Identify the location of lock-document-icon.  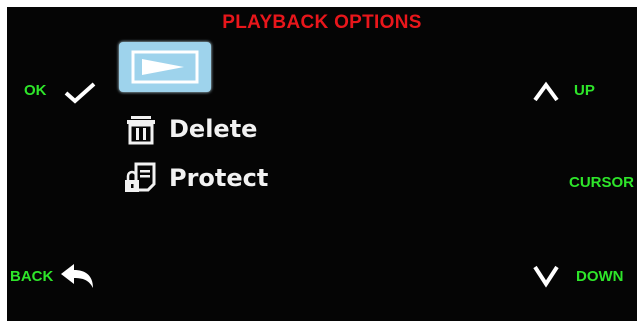
(141, 178).